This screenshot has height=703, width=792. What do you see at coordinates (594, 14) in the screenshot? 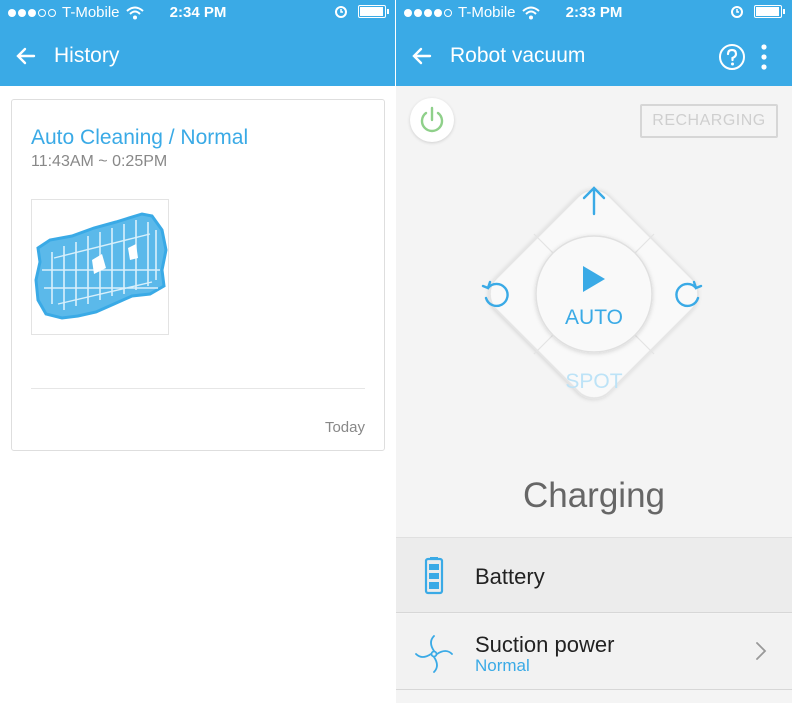
I see `status-bar: T-Mobile 2:33 PM` at bounding box center [594, 14].